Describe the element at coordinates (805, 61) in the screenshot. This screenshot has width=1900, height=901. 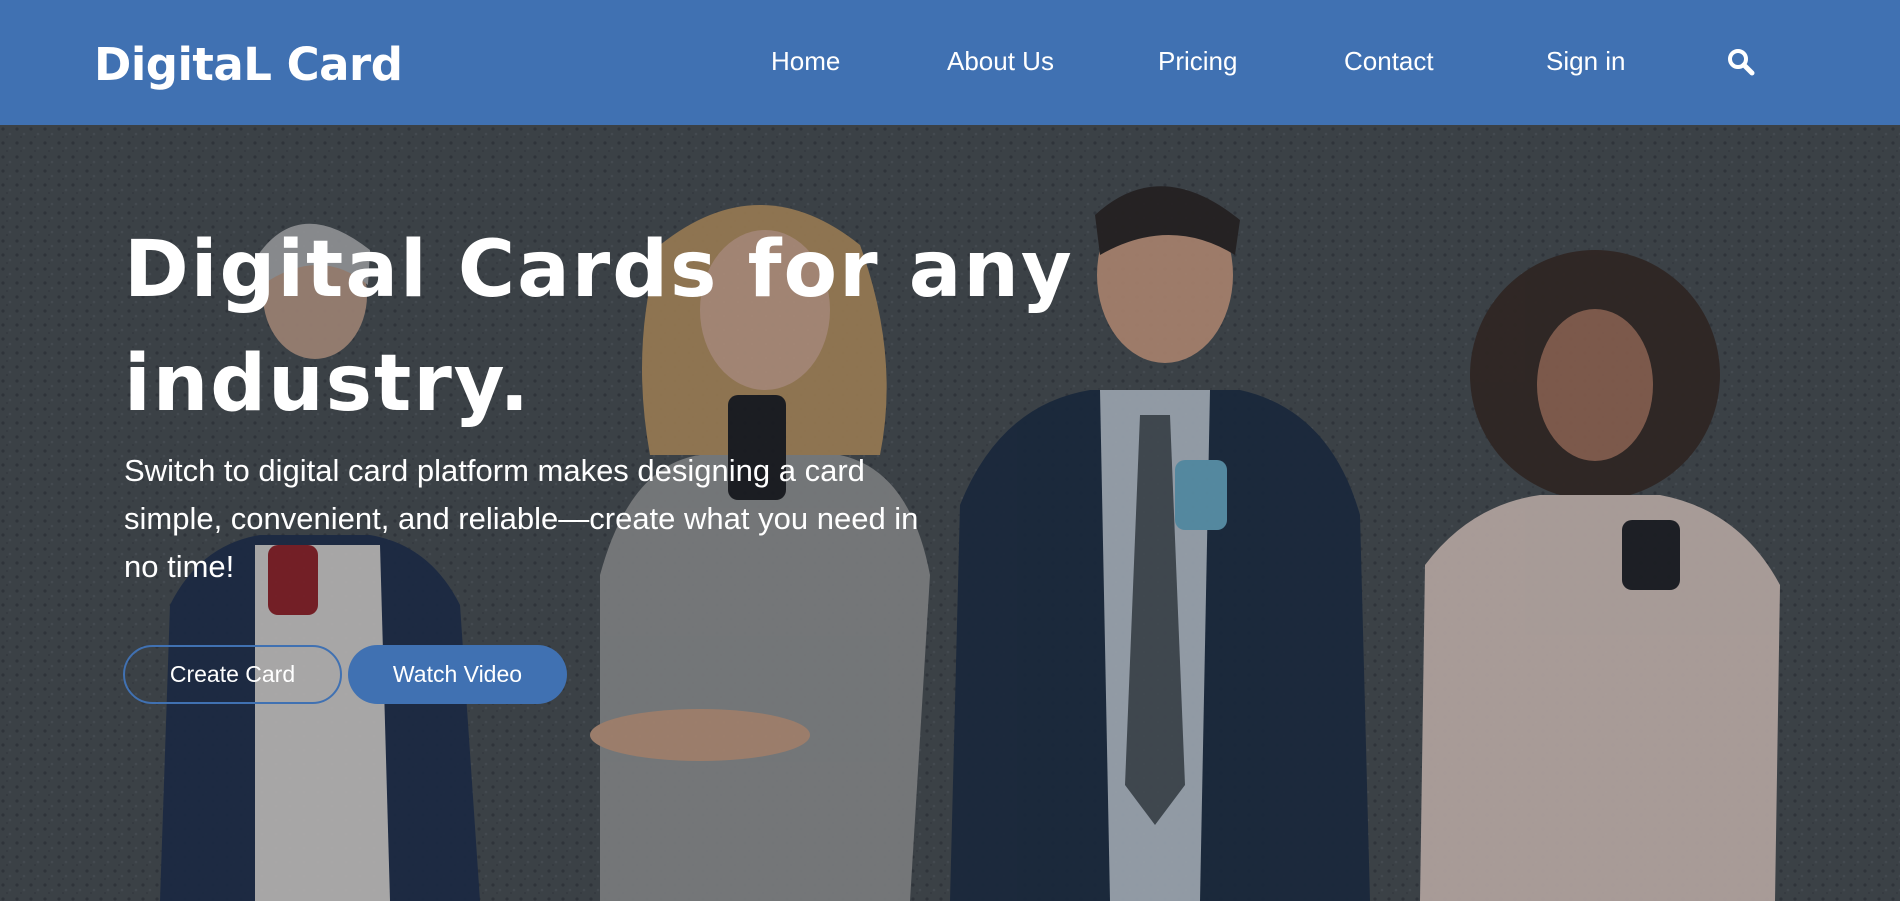
I see `nav-home: Home` at that location.